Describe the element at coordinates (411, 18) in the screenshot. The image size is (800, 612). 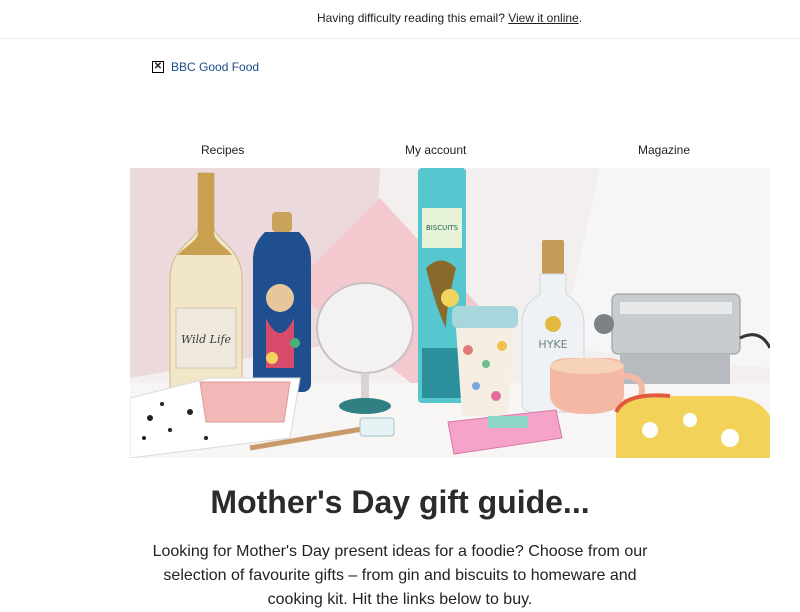
I see `preheader-text: Having difficulty reading this email?` at that location.